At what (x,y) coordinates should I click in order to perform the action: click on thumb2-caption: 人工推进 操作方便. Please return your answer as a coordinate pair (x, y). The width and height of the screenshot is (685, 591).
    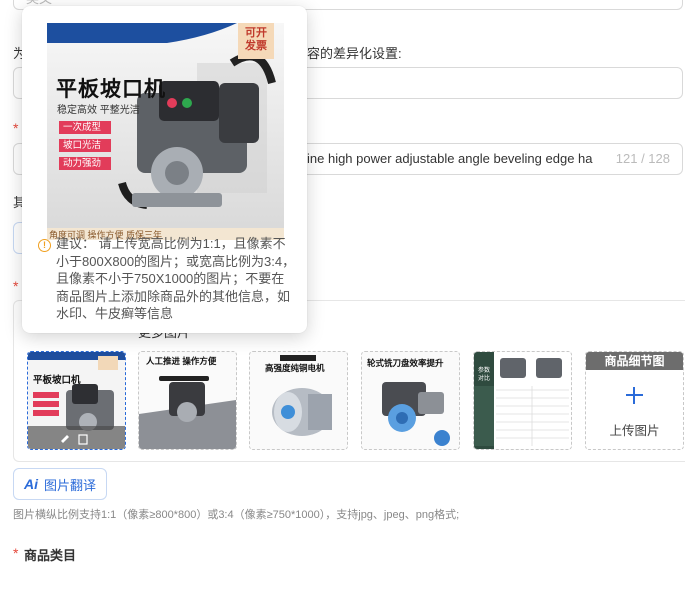
    Looking at the image, I should click on (181, 361).